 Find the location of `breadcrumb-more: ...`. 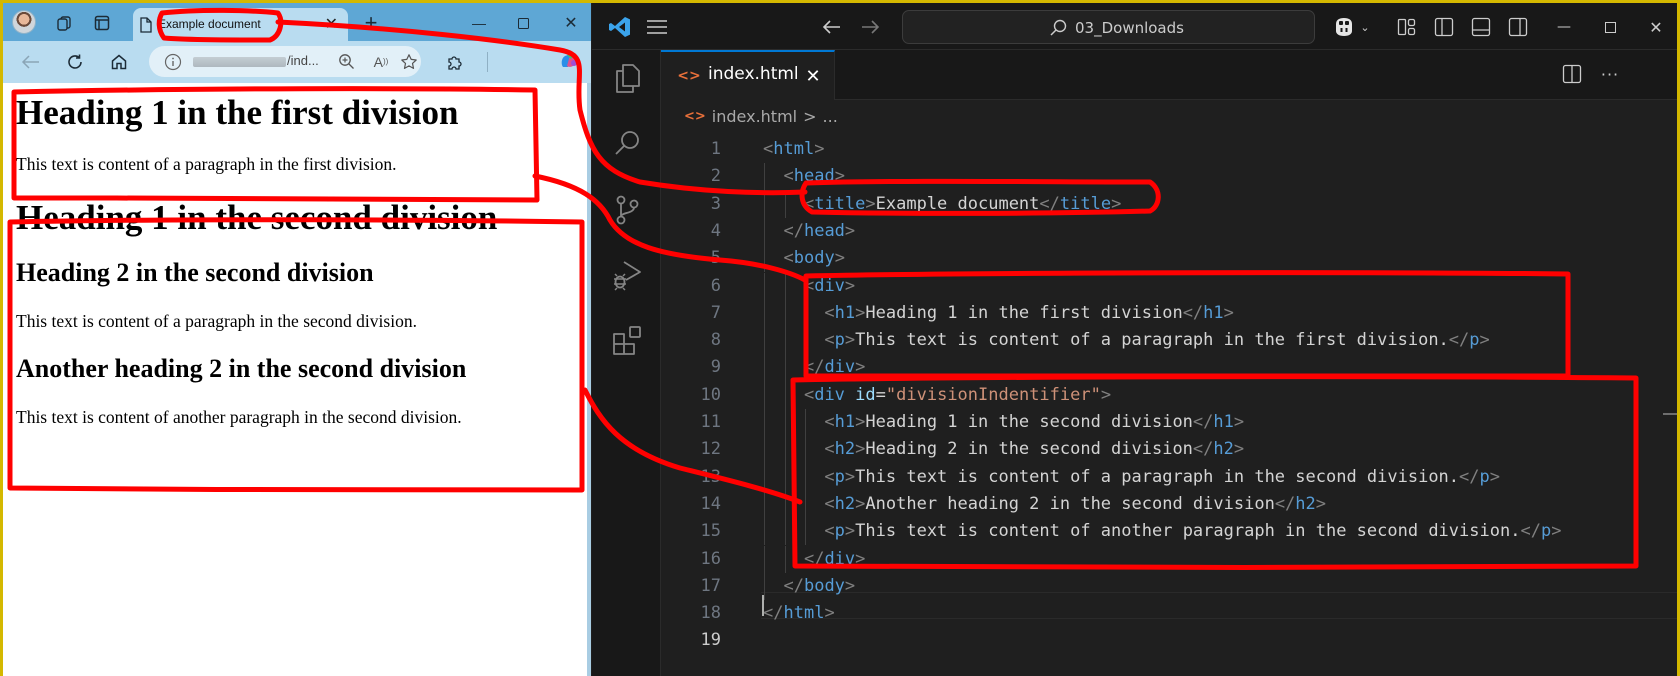

breadcrumb-more: ... is located at coordinates (830, 116).